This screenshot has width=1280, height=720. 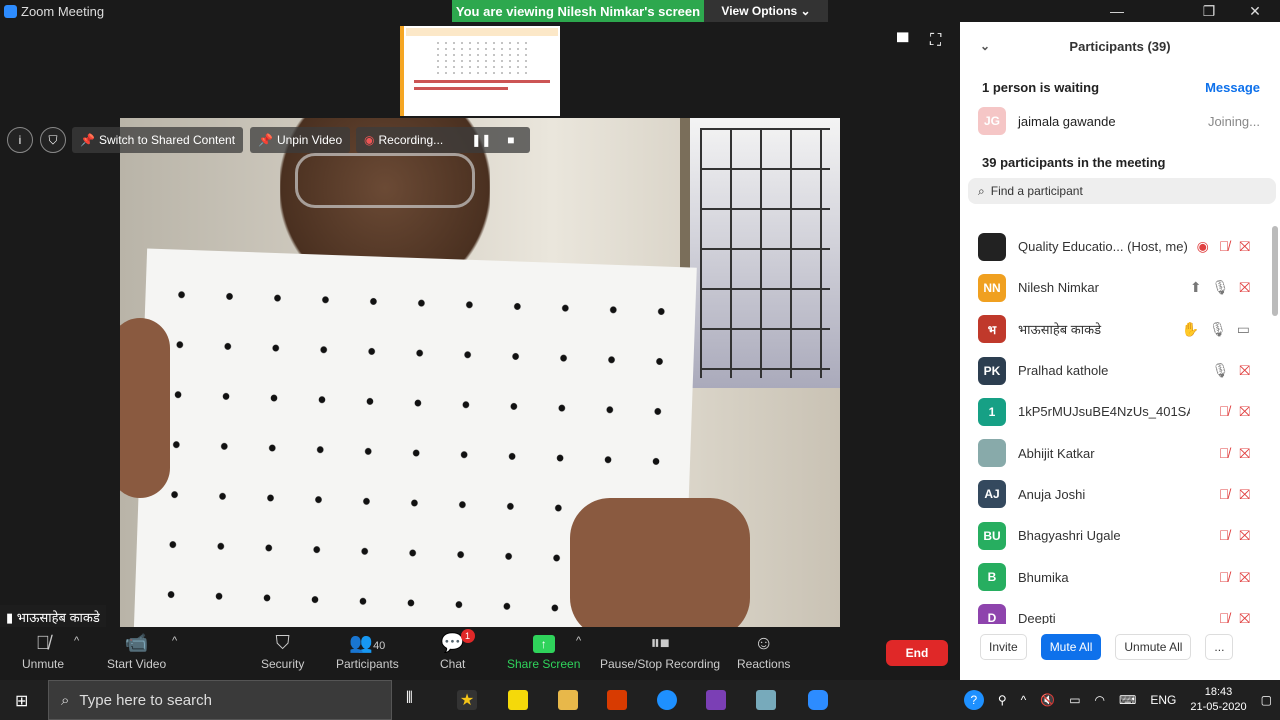 What do you see at coordinates (935, 41) in the screenshot?
I see `fullscreen-icon: ⛶` at bounding box center [935, 41].